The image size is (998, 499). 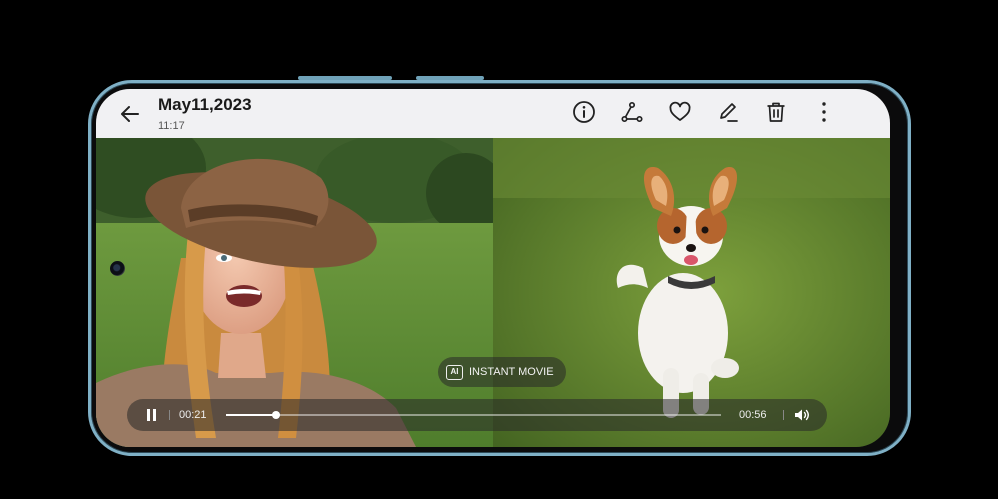 I want to click on more-button, so click(x=824, y=112).